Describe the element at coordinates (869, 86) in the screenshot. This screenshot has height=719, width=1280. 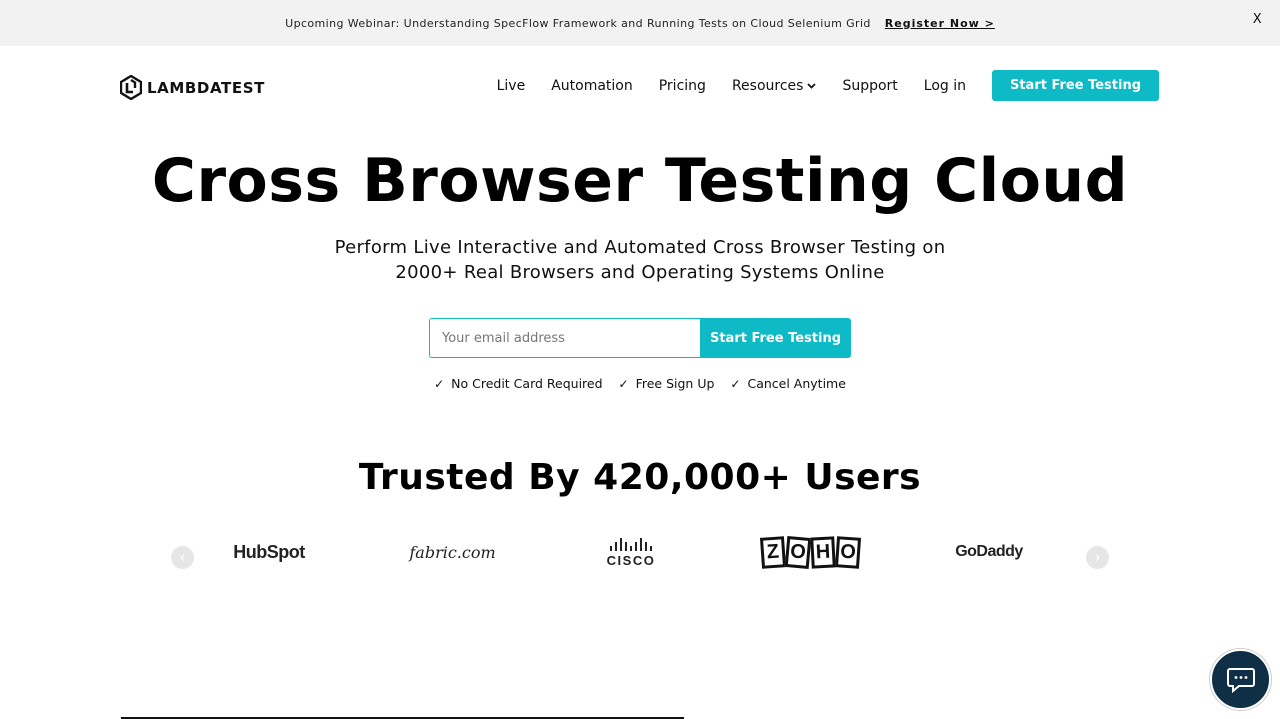
I see `nav-item-support: Support` at that location.